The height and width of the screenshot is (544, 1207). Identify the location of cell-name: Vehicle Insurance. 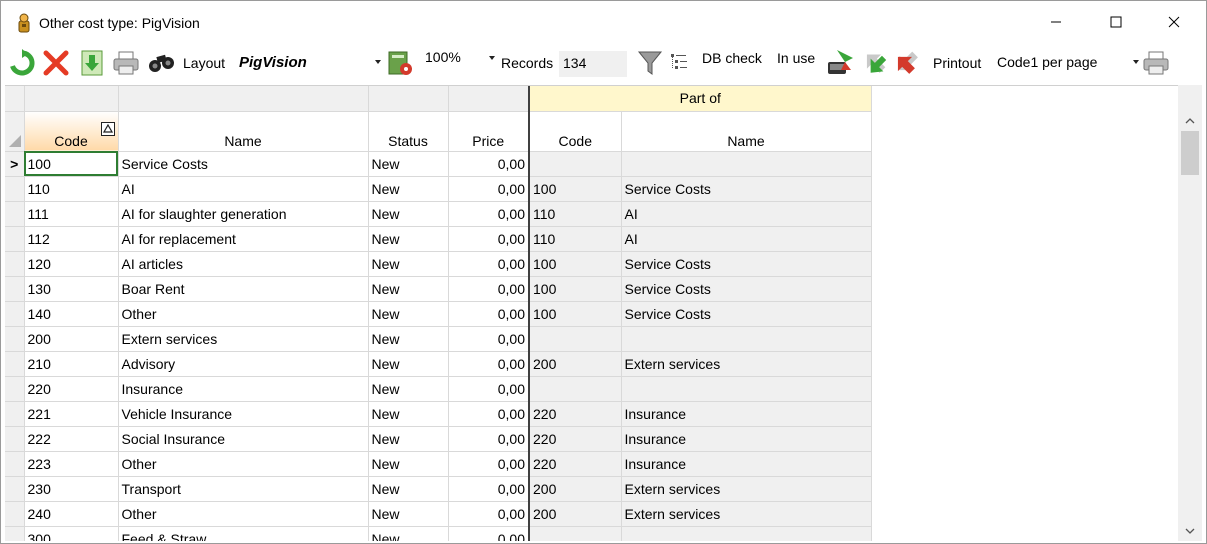
(243, 414).